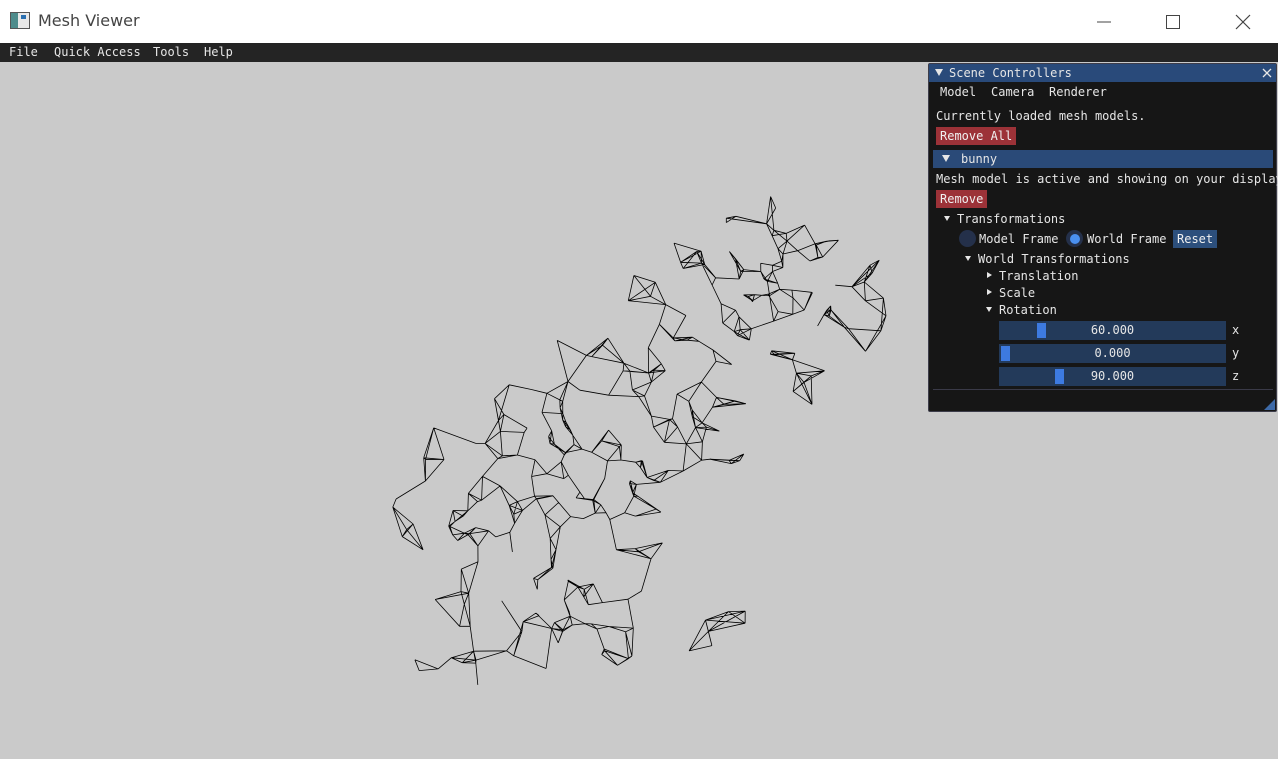 This screenshot has width=1278, height=759. I want to click on world-frame-label: World Frame, so click(1127, 239).